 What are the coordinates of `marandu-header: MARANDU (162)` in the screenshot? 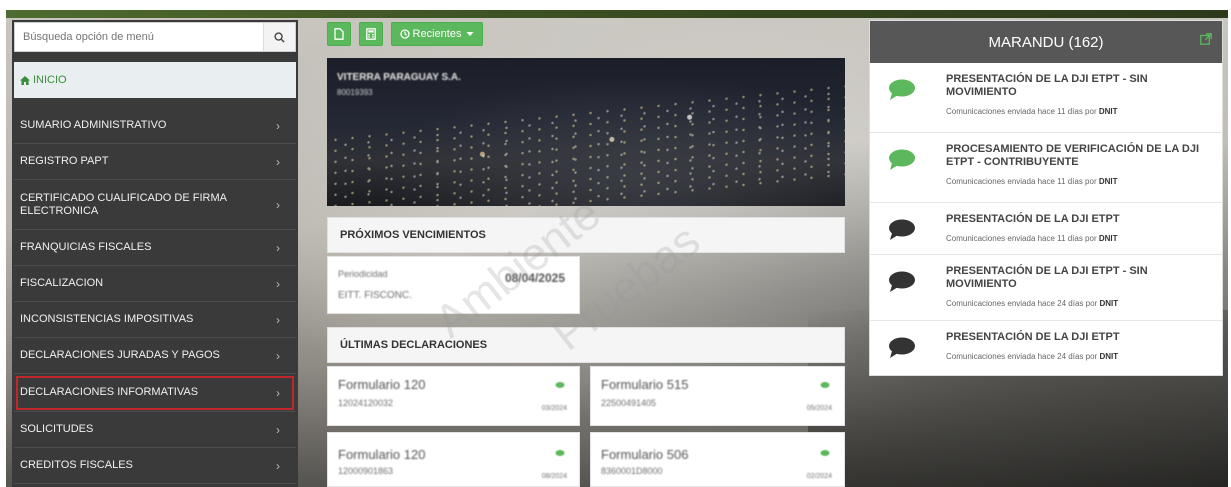 It's located at (1046, 42).